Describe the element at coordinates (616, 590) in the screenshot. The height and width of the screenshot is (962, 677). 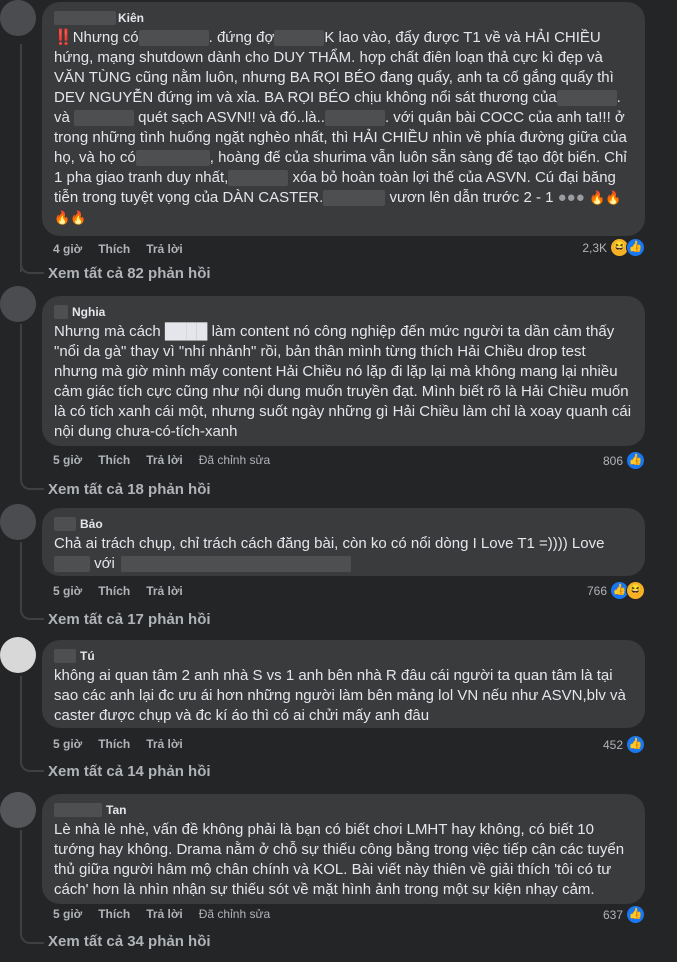
I see `reaction-summary: 766 👍 😆` at that location.